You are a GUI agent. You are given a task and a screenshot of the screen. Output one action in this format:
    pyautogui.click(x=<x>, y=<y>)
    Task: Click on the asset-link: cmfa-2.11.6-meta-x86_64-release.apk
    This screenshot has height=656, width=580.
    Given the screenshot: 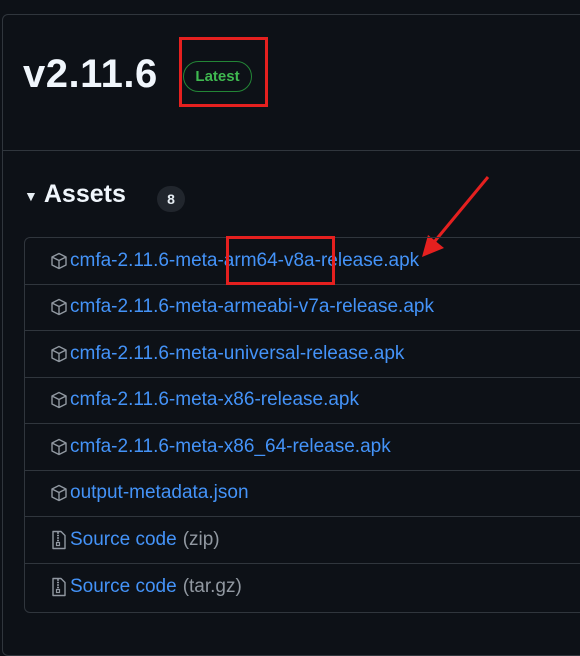 What is the action you would take?
    pyautogui.click(x=230, y=447)
    